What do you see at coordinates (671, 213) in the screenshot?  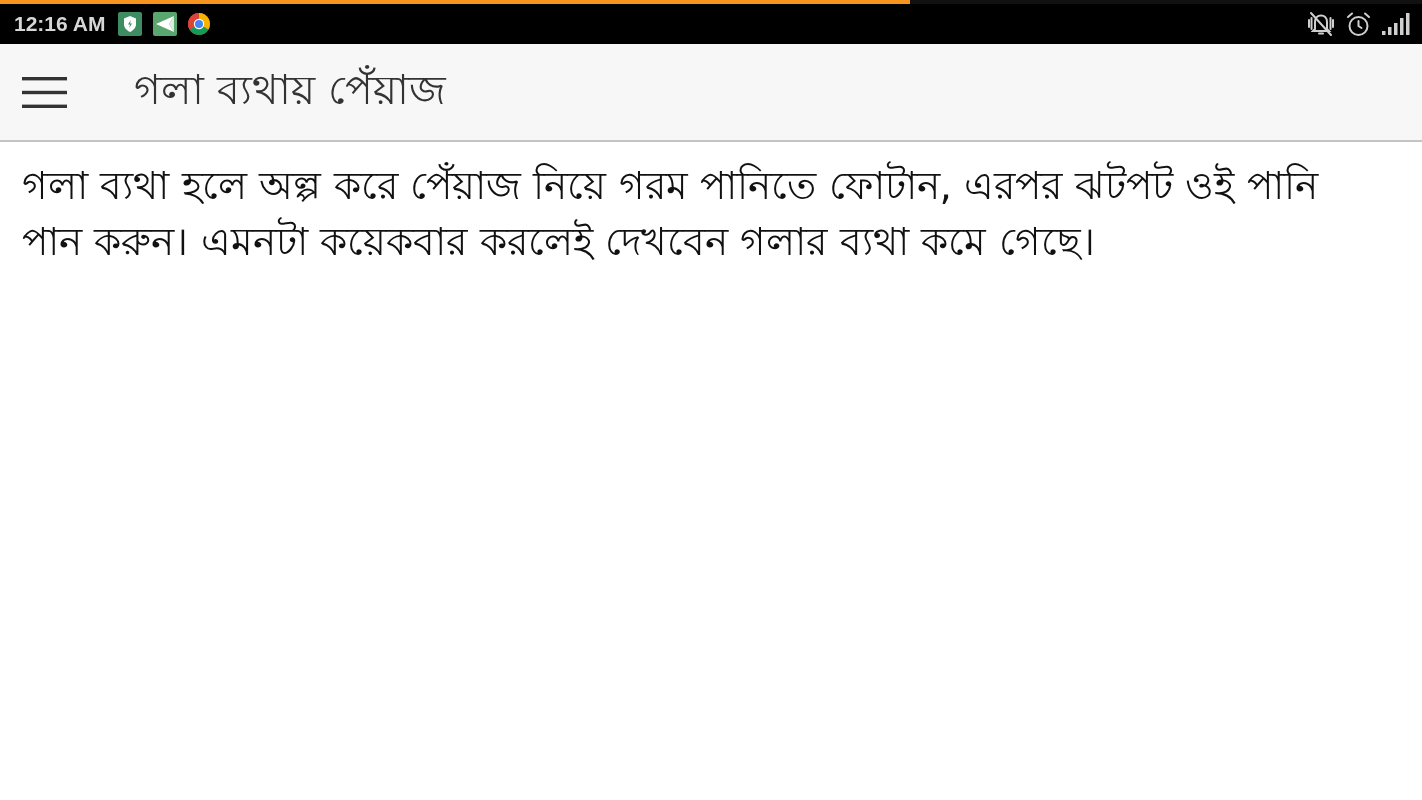 I see `article-text: গলা ব্যথা হলে অল্প করে পেঁয়াজ নিয়ে গরম পানিতে ফোটান, এরপর ঝটপট ওই পানি পান করুন। এমনটা কয়েকবার করলেই দেখবেন গলার ব্যথা কমে গেছে।` at bounding box center [671, 213].